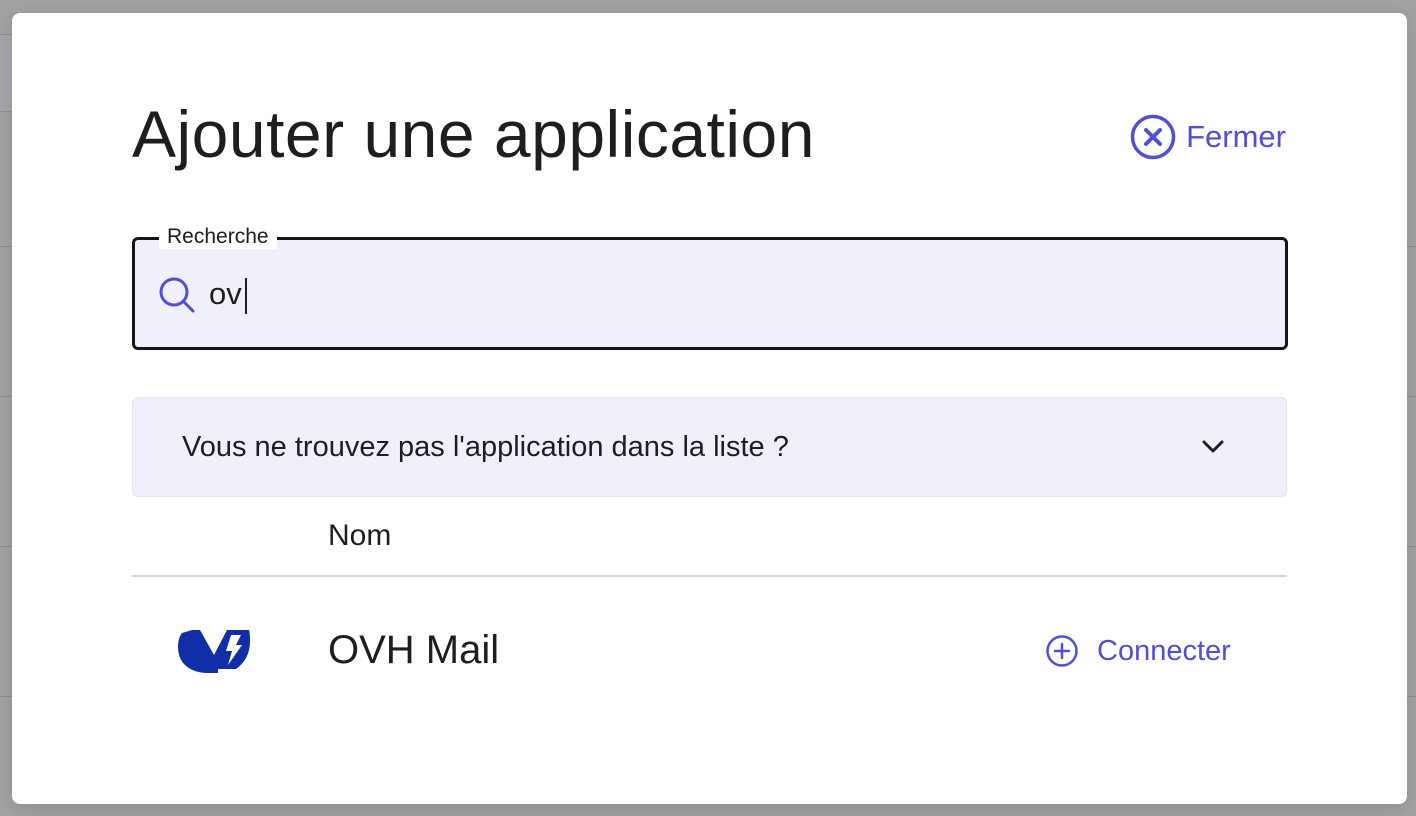  I want to click on search-field: Recherche, so click(710, 287).